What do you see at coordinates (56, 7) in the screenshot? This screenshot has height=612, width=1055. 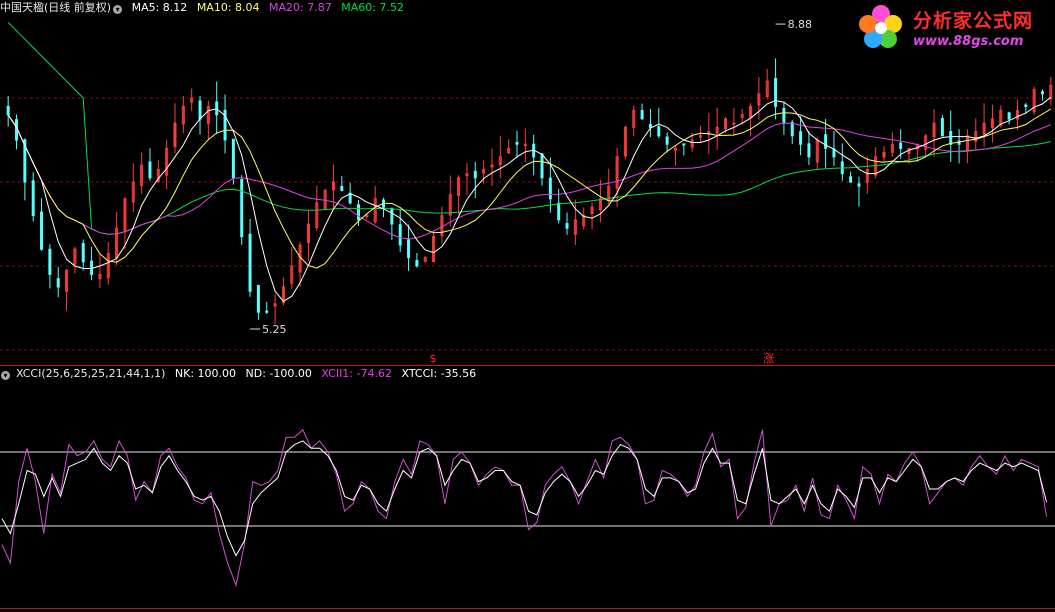 I see `stock-title: 中国天楹(日线 前复权)` at bounding box center [56, 7].